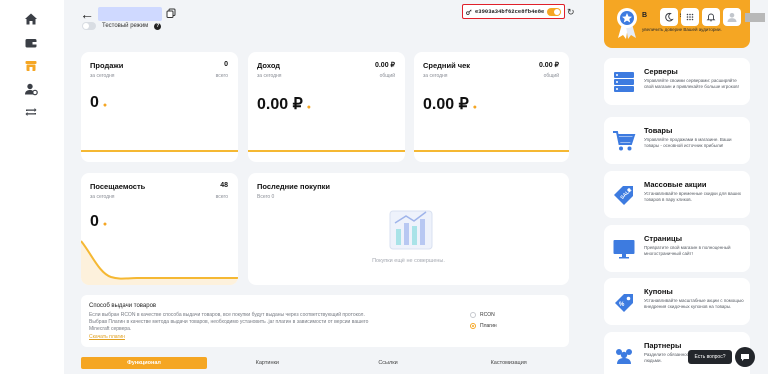  Describe the element at coordinates (571, 12) in the screenshot. I see `refresh-icon: ↻` at that location.